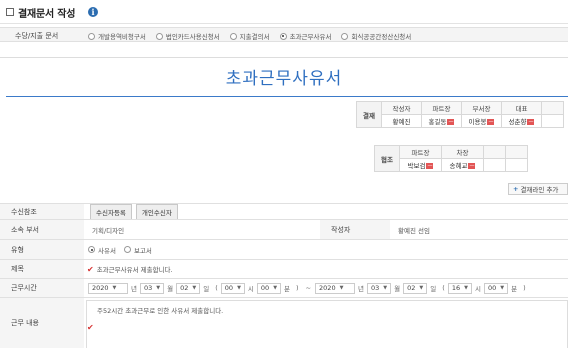 The width and height of the screenshot is (568, 348). What do you see at coordinates (481, 108) in the screenshot?
I see `approval-header: 부서장` at bounding box center [481, 108].